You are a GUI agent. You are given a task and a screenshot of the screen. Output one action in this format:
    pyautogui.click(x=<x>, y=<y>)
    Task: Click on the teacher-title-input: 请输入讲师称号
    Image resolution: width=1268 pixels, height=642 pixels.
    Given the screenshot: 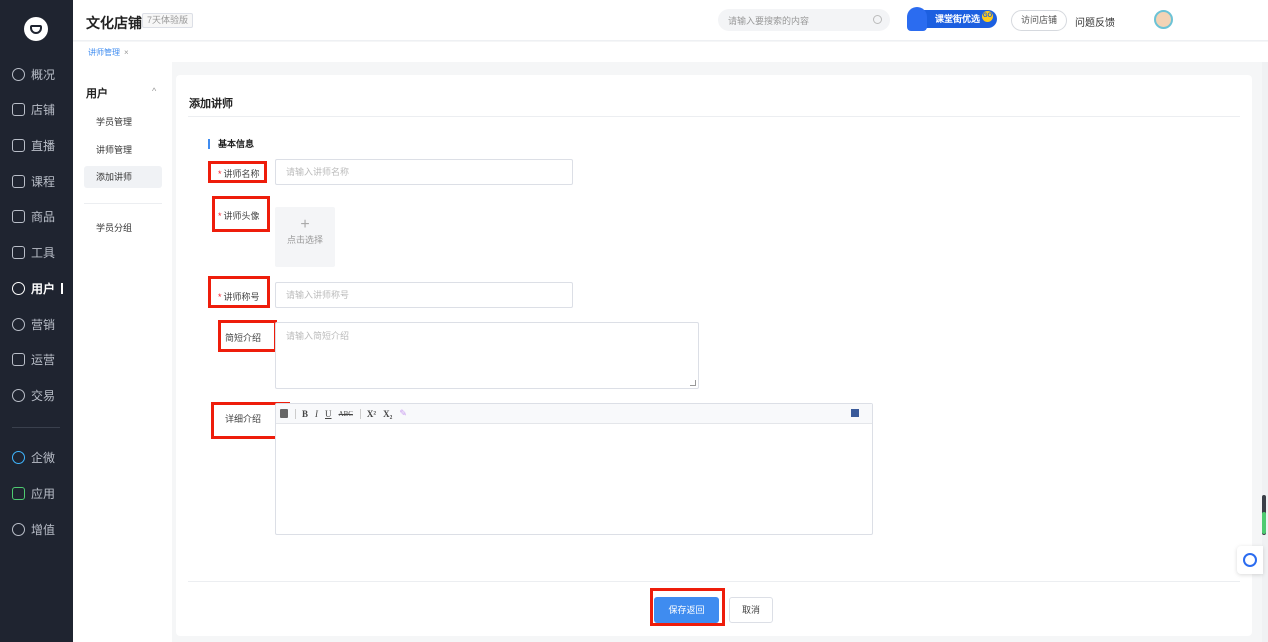 What is the action you would take?
    pyautogui.click(x=424, y=295)
    